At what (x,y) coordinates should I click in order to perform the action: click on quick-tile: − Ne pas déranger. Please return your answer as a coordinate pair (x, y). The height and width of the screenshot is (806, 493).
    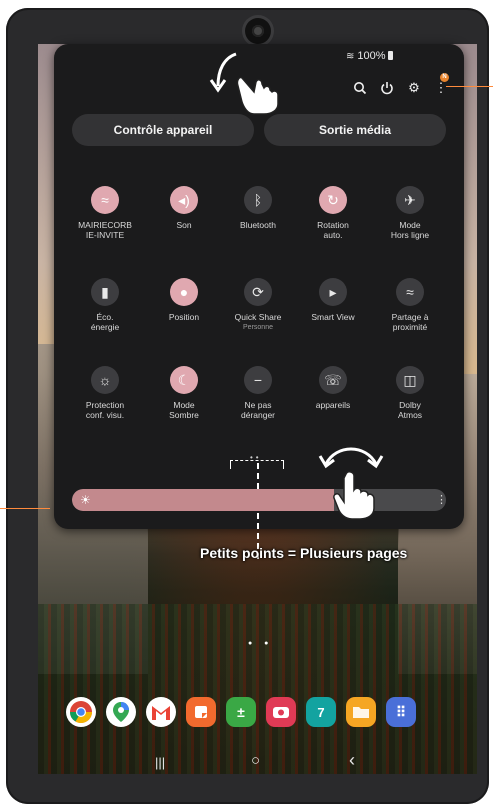
    Looking at the image, I should click on (258, 393).